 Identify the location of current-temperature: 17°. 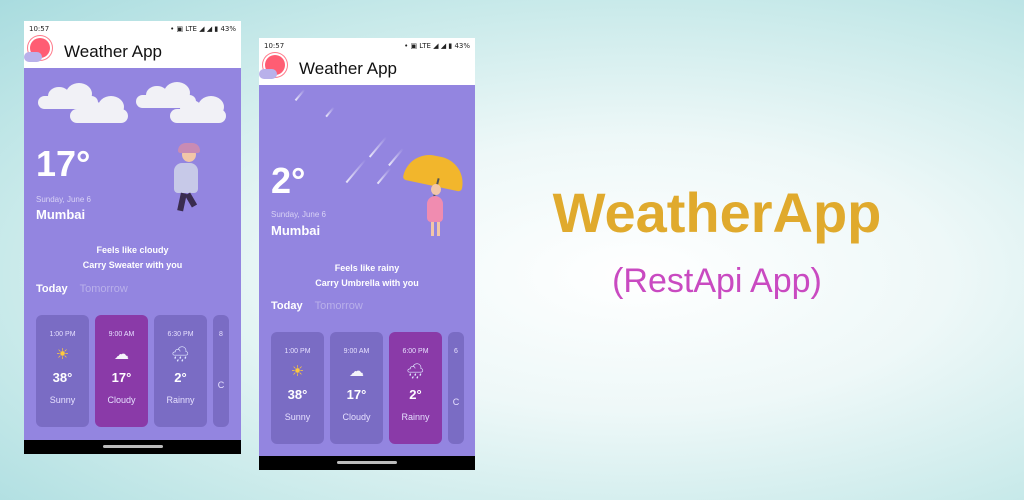
(63, 163).